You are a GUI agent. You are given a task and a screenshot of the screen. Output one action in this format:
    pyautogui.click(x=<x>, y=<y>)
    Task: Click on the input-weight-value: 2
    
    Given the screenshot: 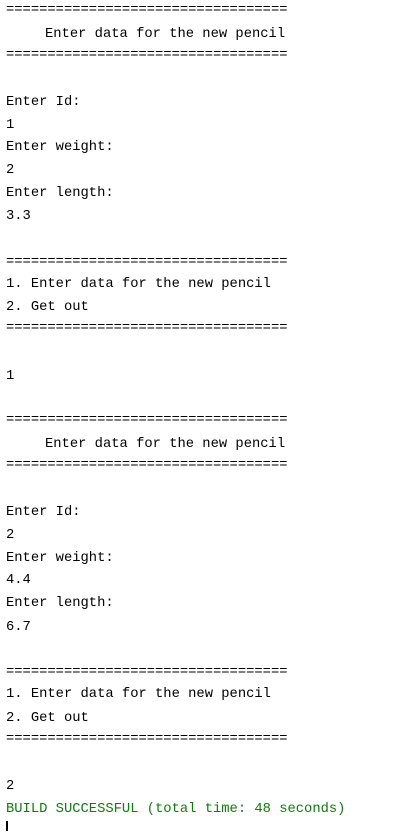 What is the action you would take?
    pyautogui.click(x=10, y=170)
    